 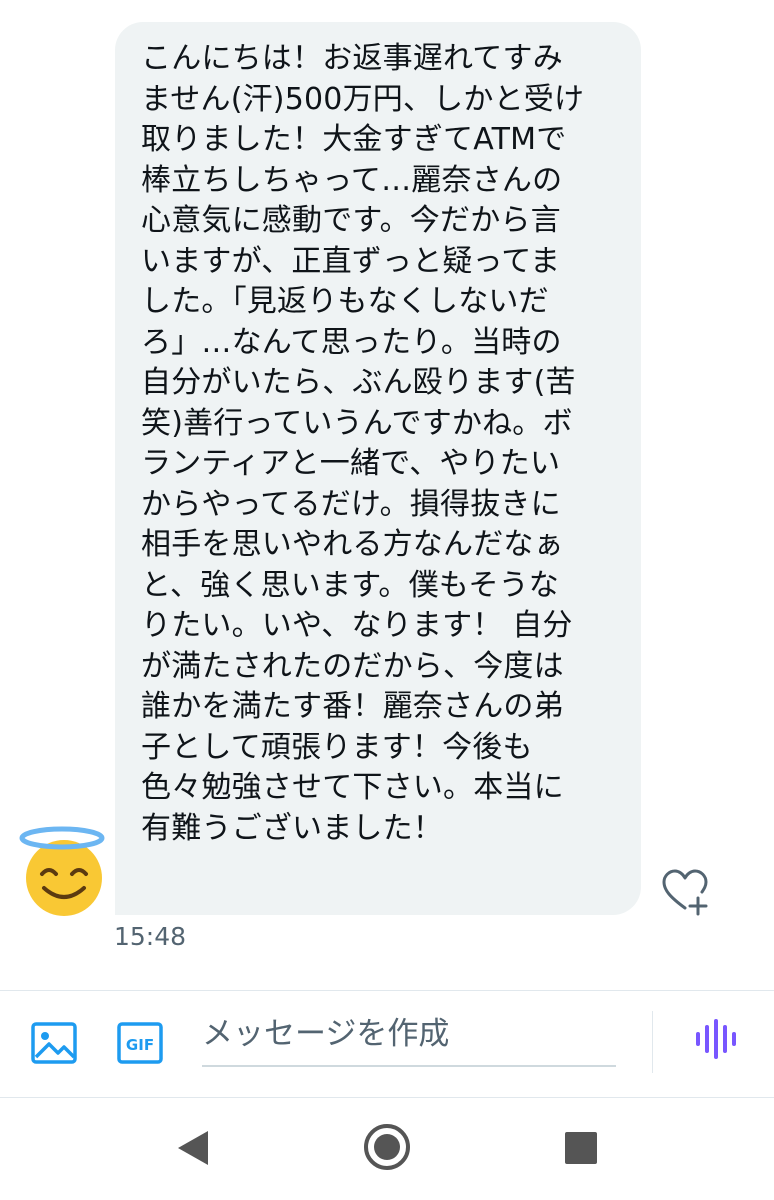 I want to click on system-navigation-bar, so click(x=387, y=1149).